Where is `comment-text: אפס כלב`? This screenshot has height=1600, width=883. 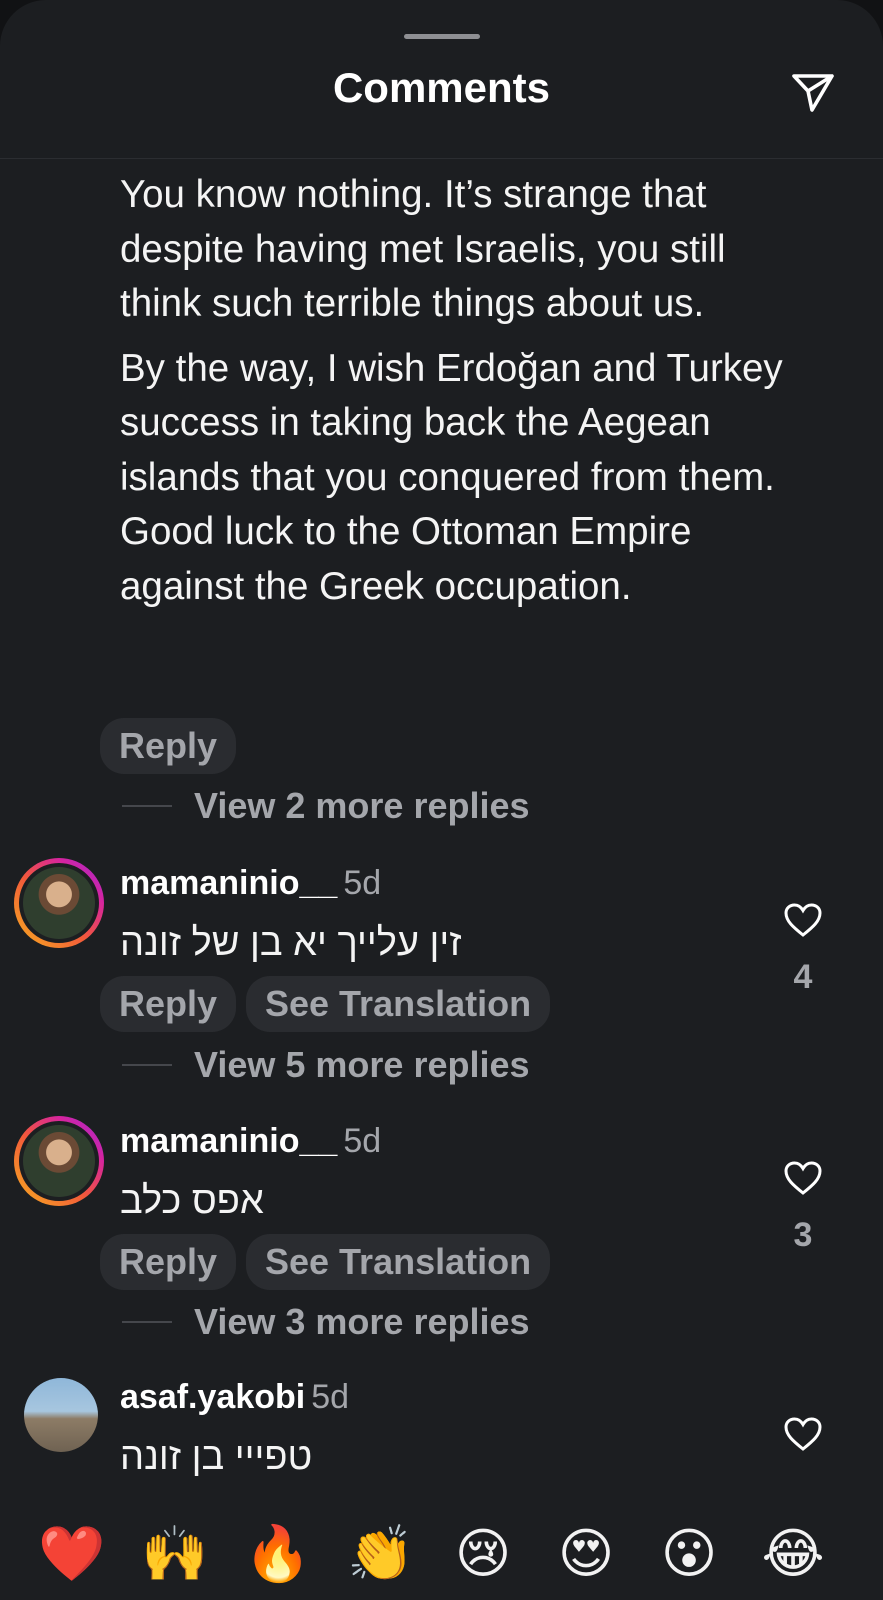
comment-text: אפס כלב is located at coordinates (192, 1201).